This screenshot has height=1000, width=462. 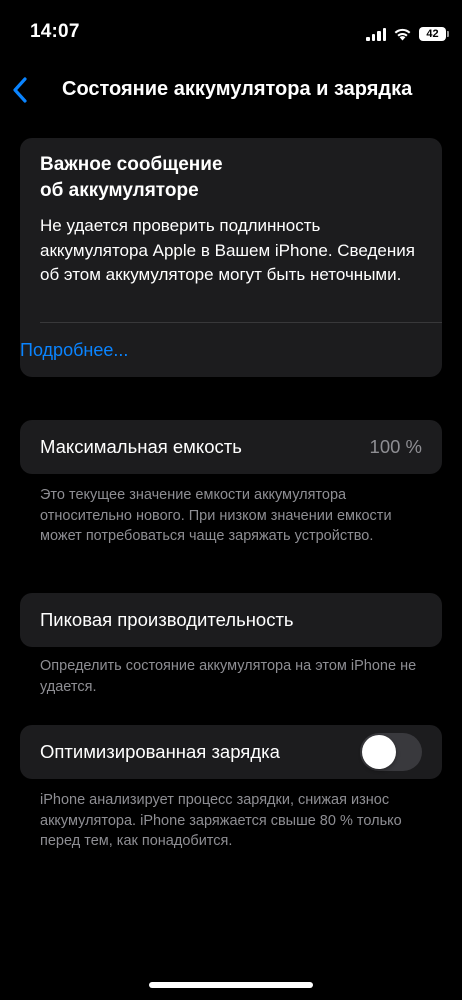 I want to click on status-icons: 42, so click(x=407, y=34).